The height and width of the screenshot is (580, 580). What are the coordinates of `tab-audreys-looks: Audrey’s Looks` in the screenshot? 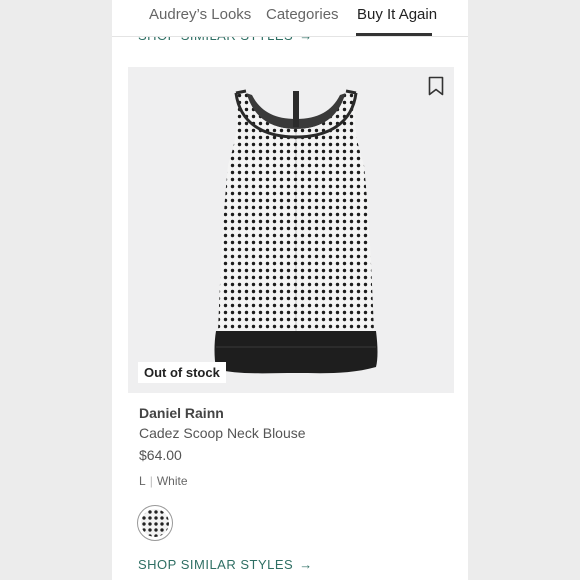 It's located at (200, 14).